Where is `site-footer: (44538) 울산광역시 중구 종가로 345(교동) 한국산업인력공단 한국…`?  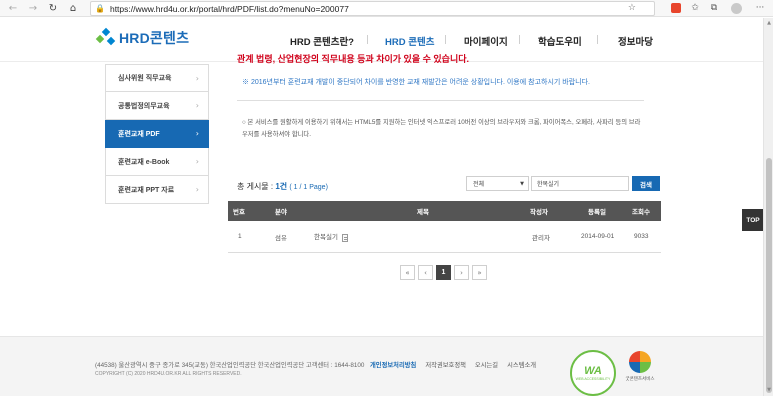
site-footer: (44538) 울산광역시 중구 종가로 345(교동) 한국산업인력공단 한국… is located at coordinates (381, 366).